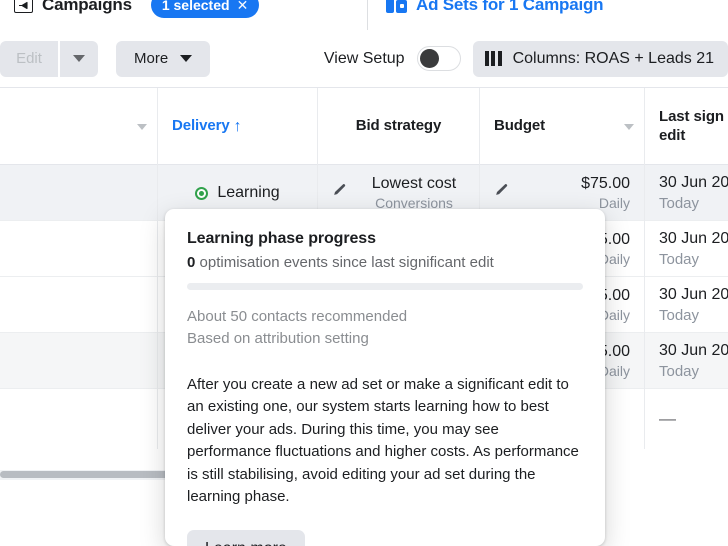 Image resolution: width=728 pixels, height=546 pixels. I want to click on column-header-last-significant-edit: Last sign edit, so click(686, 126).